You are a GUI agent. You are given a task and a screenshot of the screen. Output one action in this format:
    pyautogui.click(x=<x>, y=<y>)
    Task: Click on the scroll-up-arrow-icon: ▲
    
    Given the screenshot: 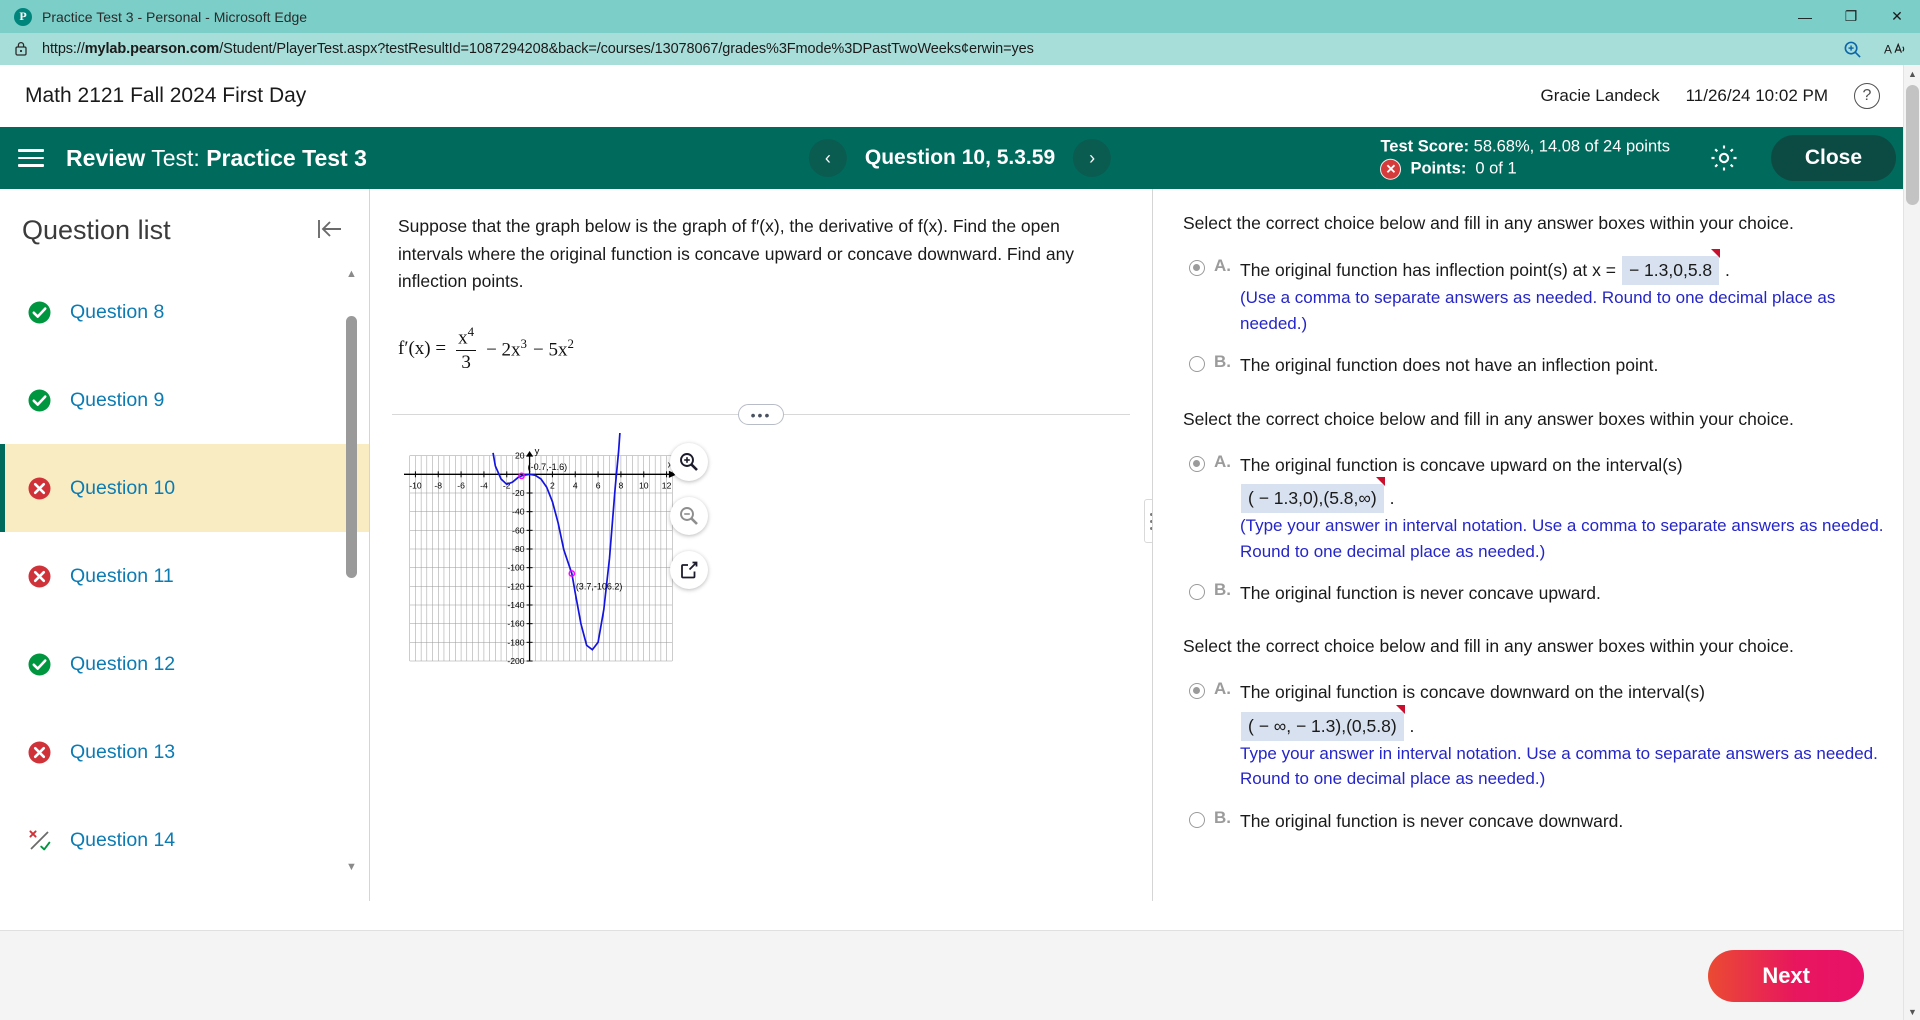 What is the action you would take?
    pyautogui.click(x=351, y=274)
    